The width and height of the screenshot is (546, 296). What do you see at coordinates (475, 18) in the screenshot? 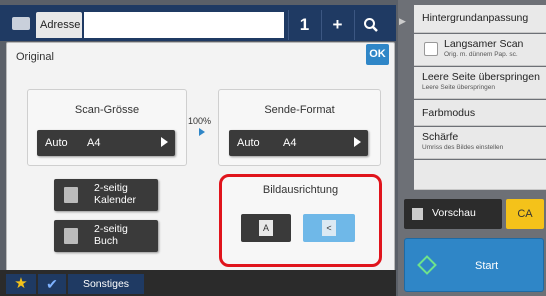
I see `right-panel-item-label: Hintergrundanpassung` at bounding box center [475, 18].